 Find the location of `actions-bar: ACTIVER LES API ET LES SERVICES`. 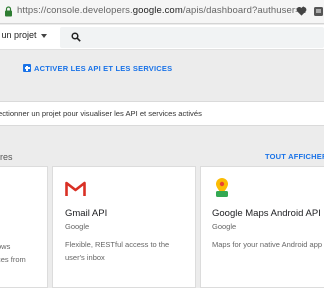

actions-bar: ACTIVER LES API ET LES SERVICES is located at coordinates (162, 71).